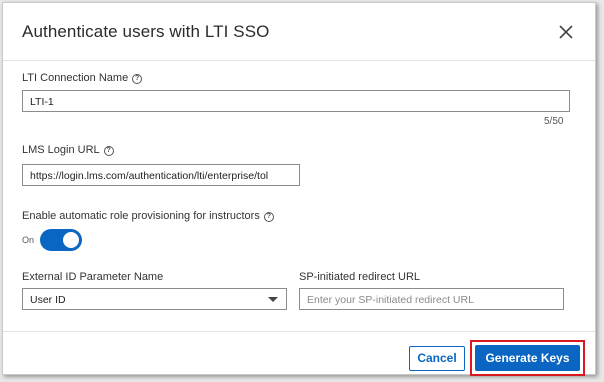 This screenshot has height=382, width=604. I want to click on dialog-header: Authenticate users with LTI SSO, so click(299, 32).